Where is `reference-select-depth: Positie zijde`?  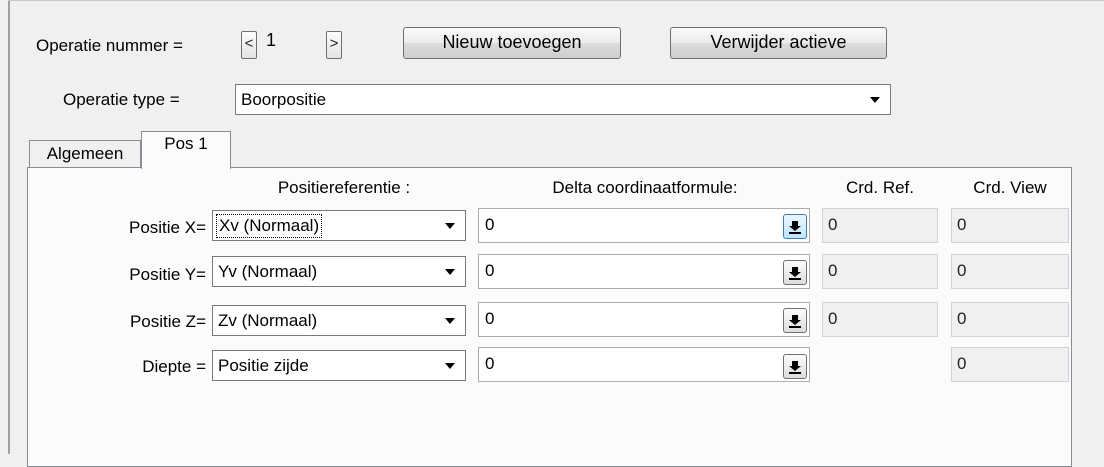 reference-select-depth: Positie zijde is located at coordinates (339, 365).